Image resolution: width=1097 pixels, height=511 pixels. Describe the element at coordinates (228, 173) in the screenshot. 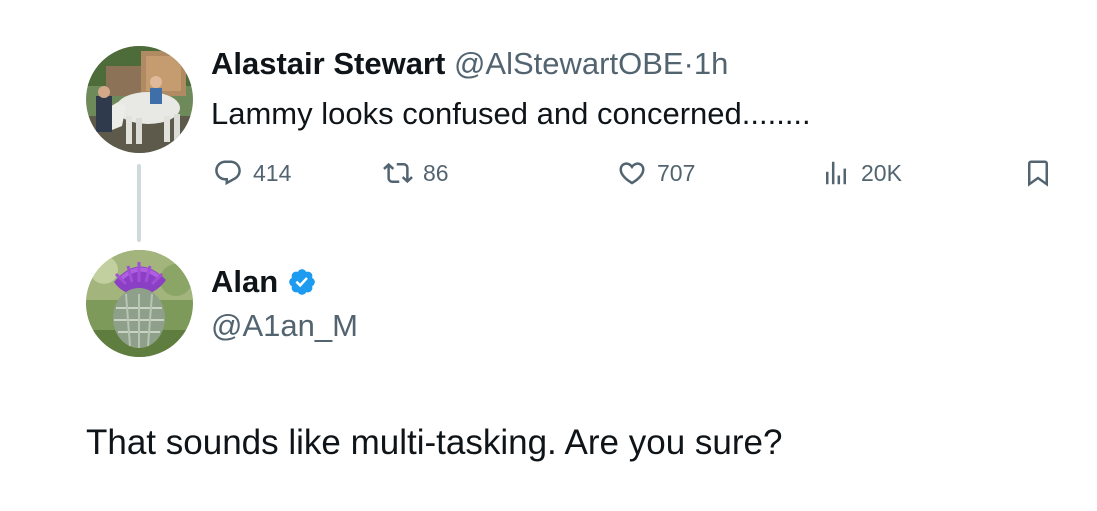

I see `reply-icon` at that location.